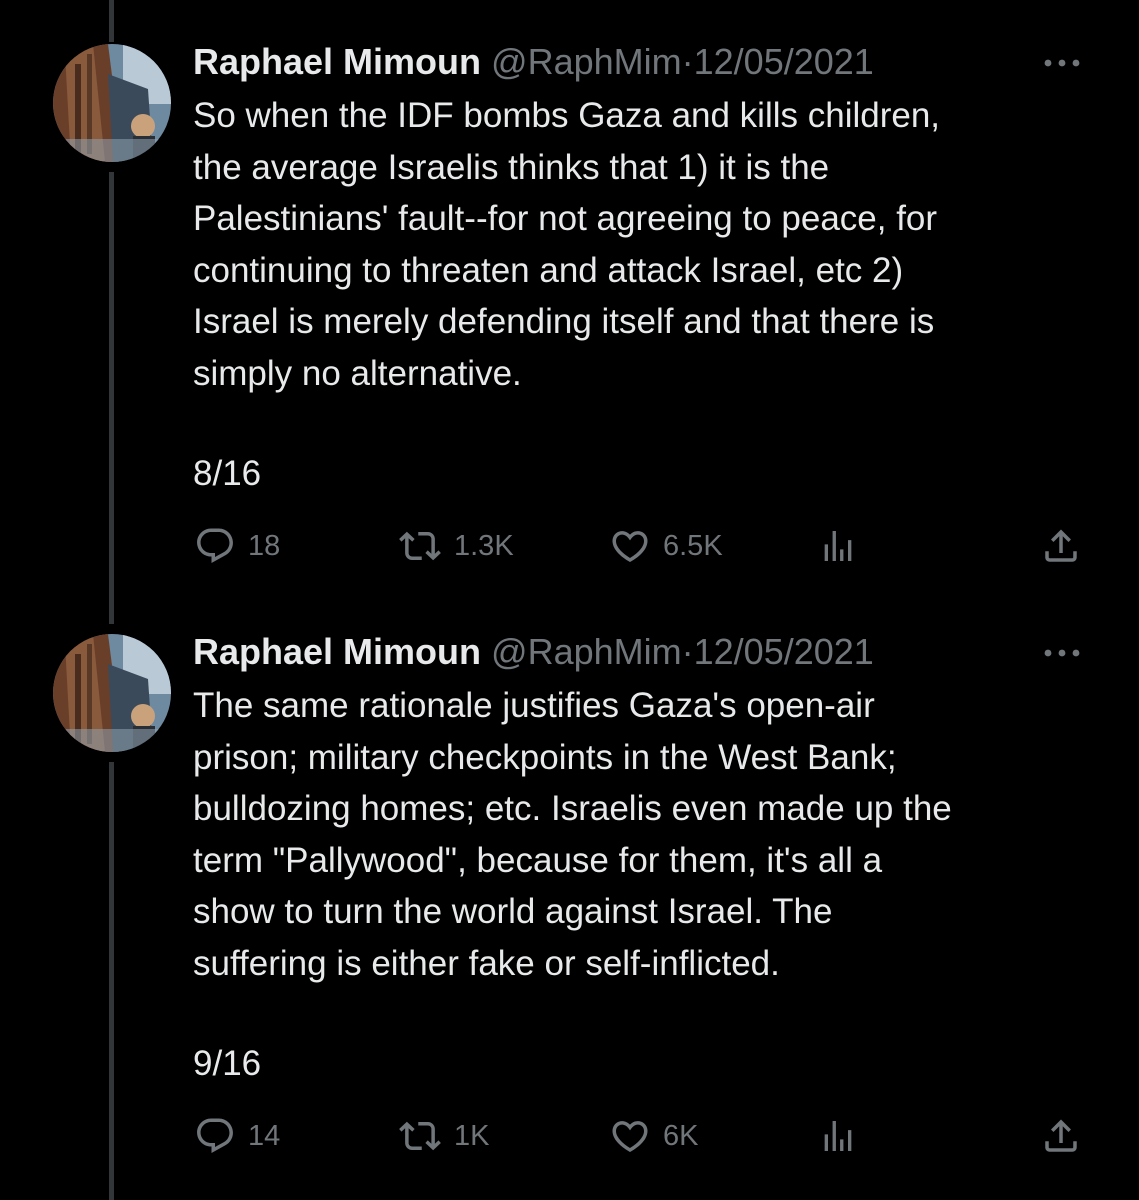 The image size is (1139, 1200). I want to click on retweet-count: 1K, so click(472, 1135).